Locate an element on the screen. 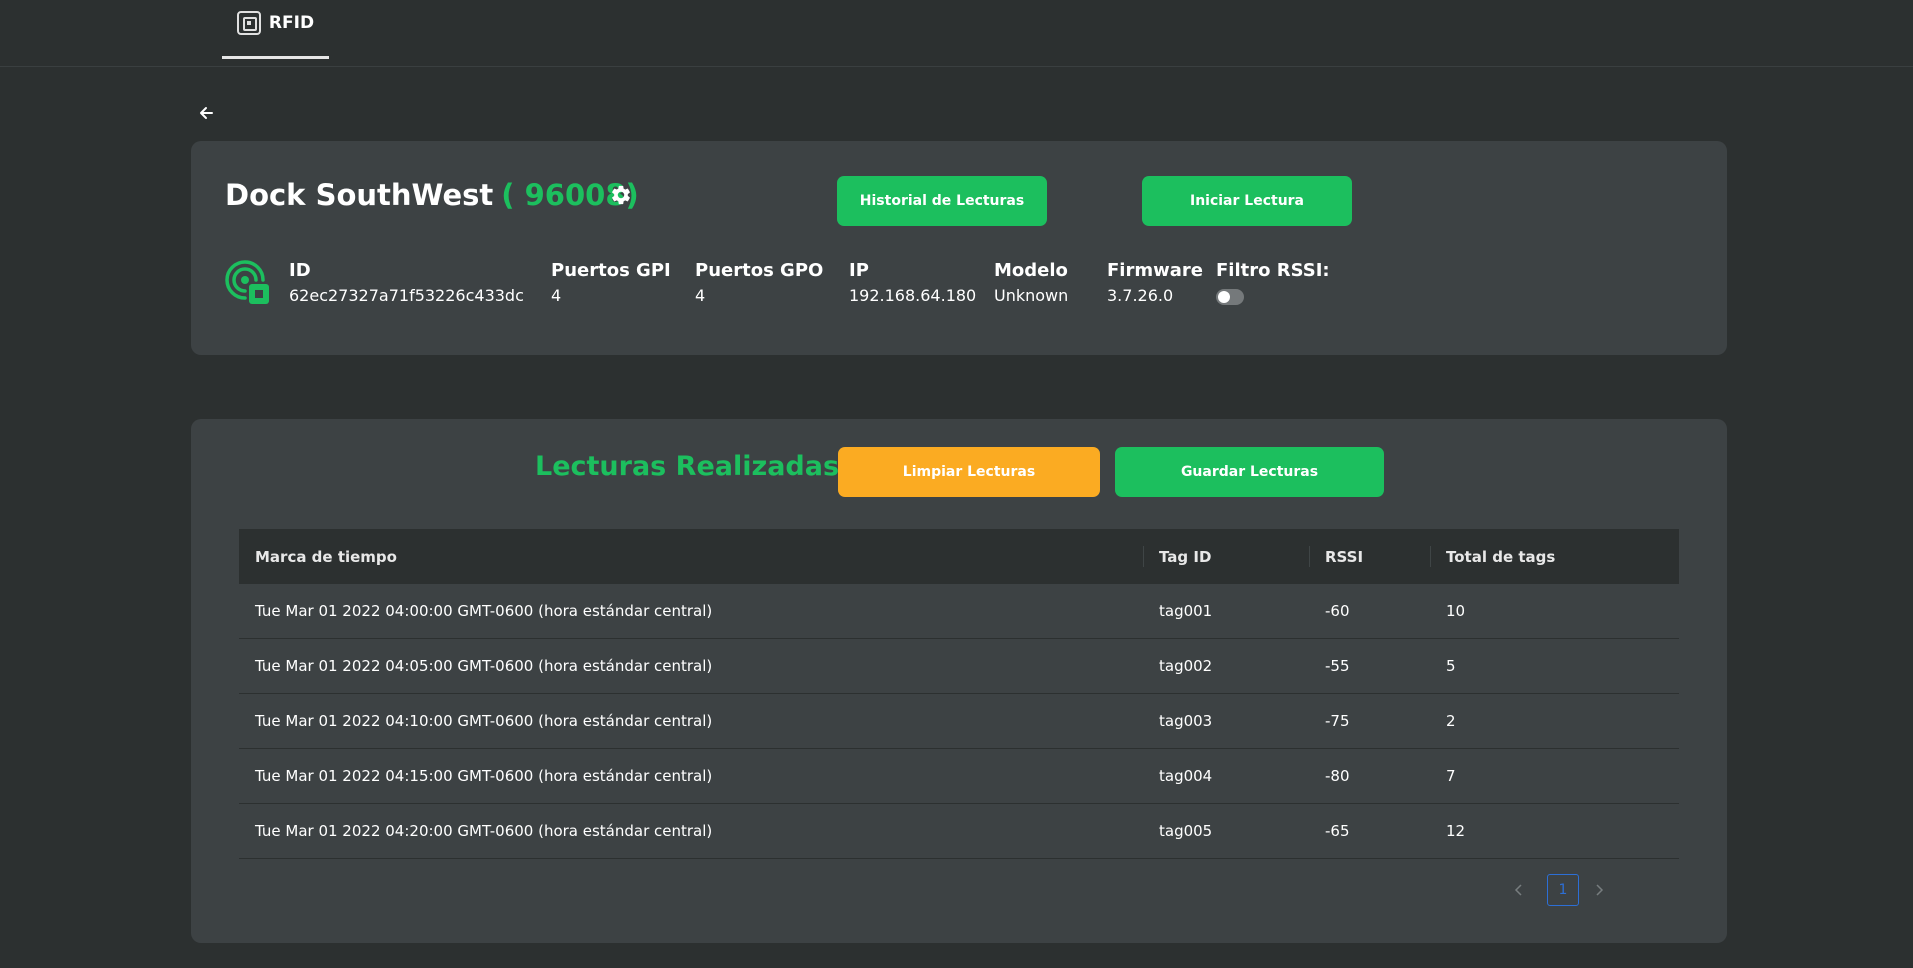 This screenshot has width=1913, height=968. back-arrow-icon is located at coordinates (207, 113).